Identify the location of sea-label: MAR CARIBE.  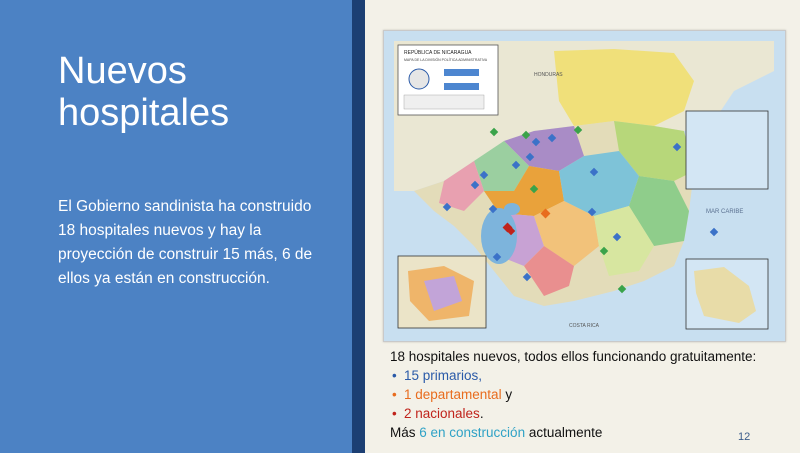
(724, 212).